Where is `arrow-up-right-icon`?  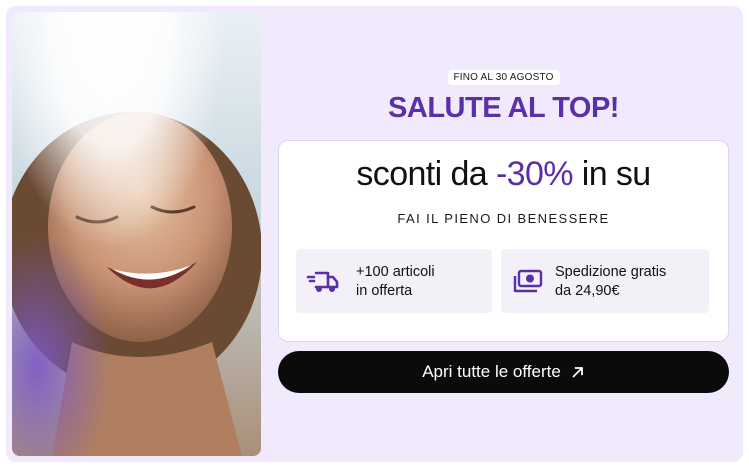
arrow-up-right-icon is located at coordinates (577, 372).